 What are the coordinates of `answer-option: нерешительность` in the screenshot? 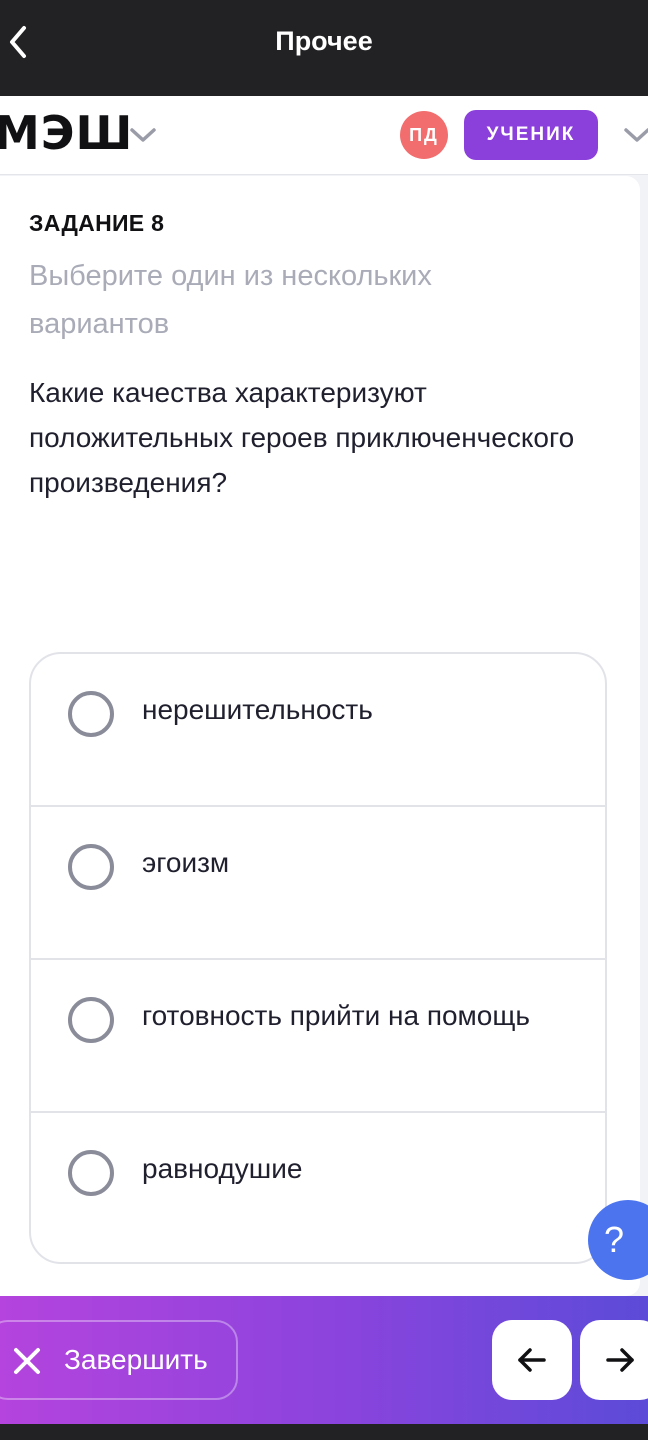 It's located at (318, 730).